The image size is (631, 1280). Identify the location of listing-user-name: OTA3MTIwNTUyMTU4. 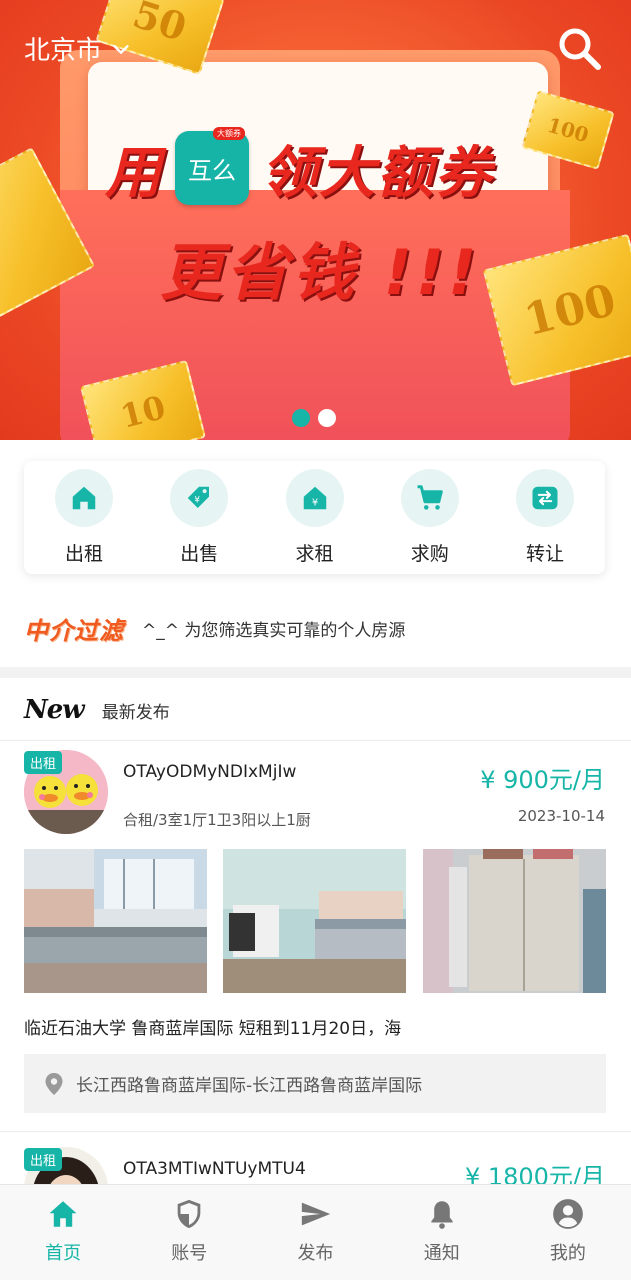
(214, 1169).